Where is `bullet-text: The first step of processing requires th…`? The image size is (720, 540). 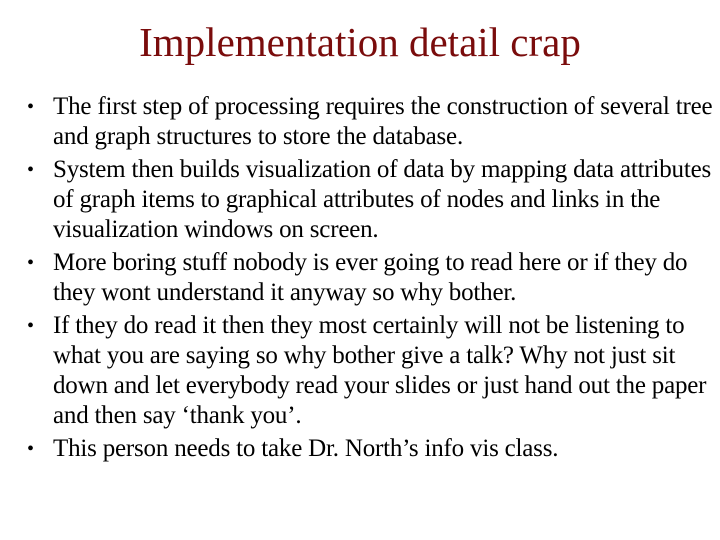 bullet-text: The first step of processing requires th… is located at coordinates (383, 121).